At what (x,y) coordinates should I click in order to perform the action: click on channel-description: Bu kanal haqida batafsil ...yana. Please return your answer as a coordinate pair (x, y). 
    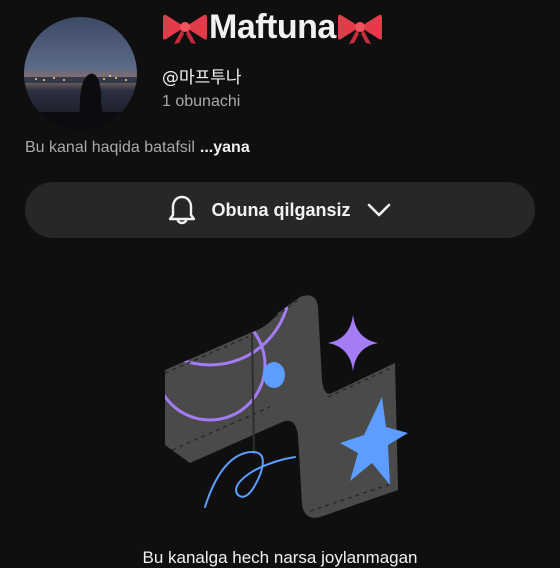
    Looking at the image, I should click on (137, 148).